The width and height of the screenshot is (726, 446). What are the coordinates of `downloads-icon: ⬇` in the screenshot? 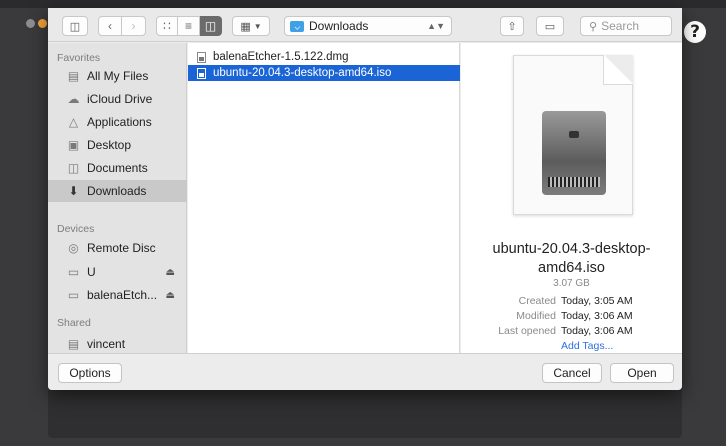 It's located at (73, 191).